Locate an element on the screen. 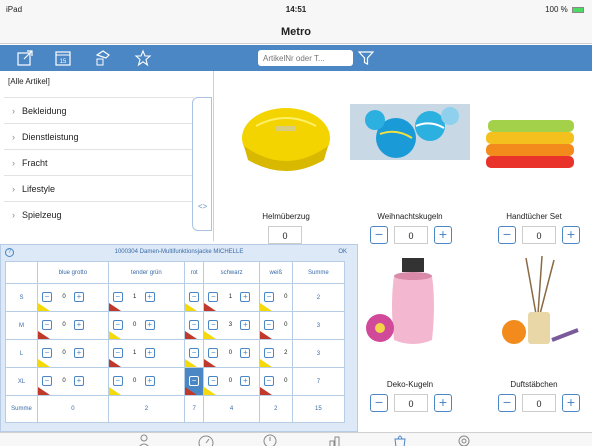 The height and width of the screenshot is (446, 592). settings-icon is located at coordinates (464, 439).